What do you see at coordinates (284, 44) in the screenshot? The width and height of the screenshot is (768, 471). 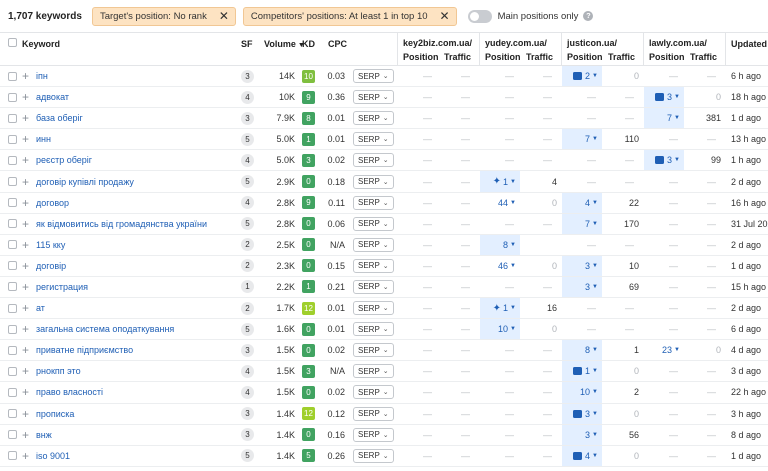 I see `col-volume: Volume ▼` at bounding box center [284, 44].